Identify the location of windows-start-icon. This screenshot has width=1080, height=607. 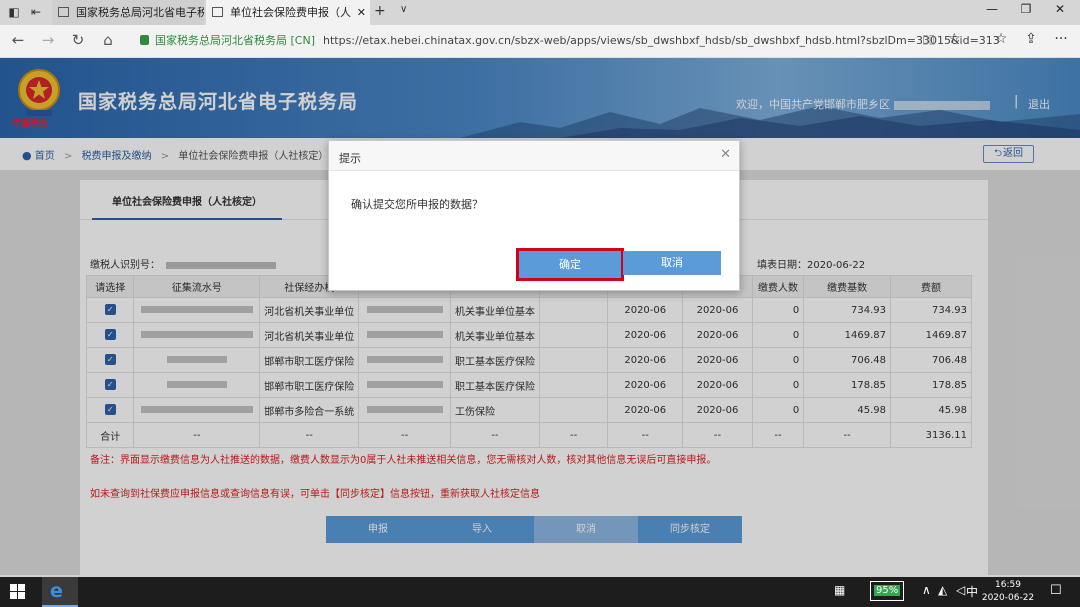
(18, 592).